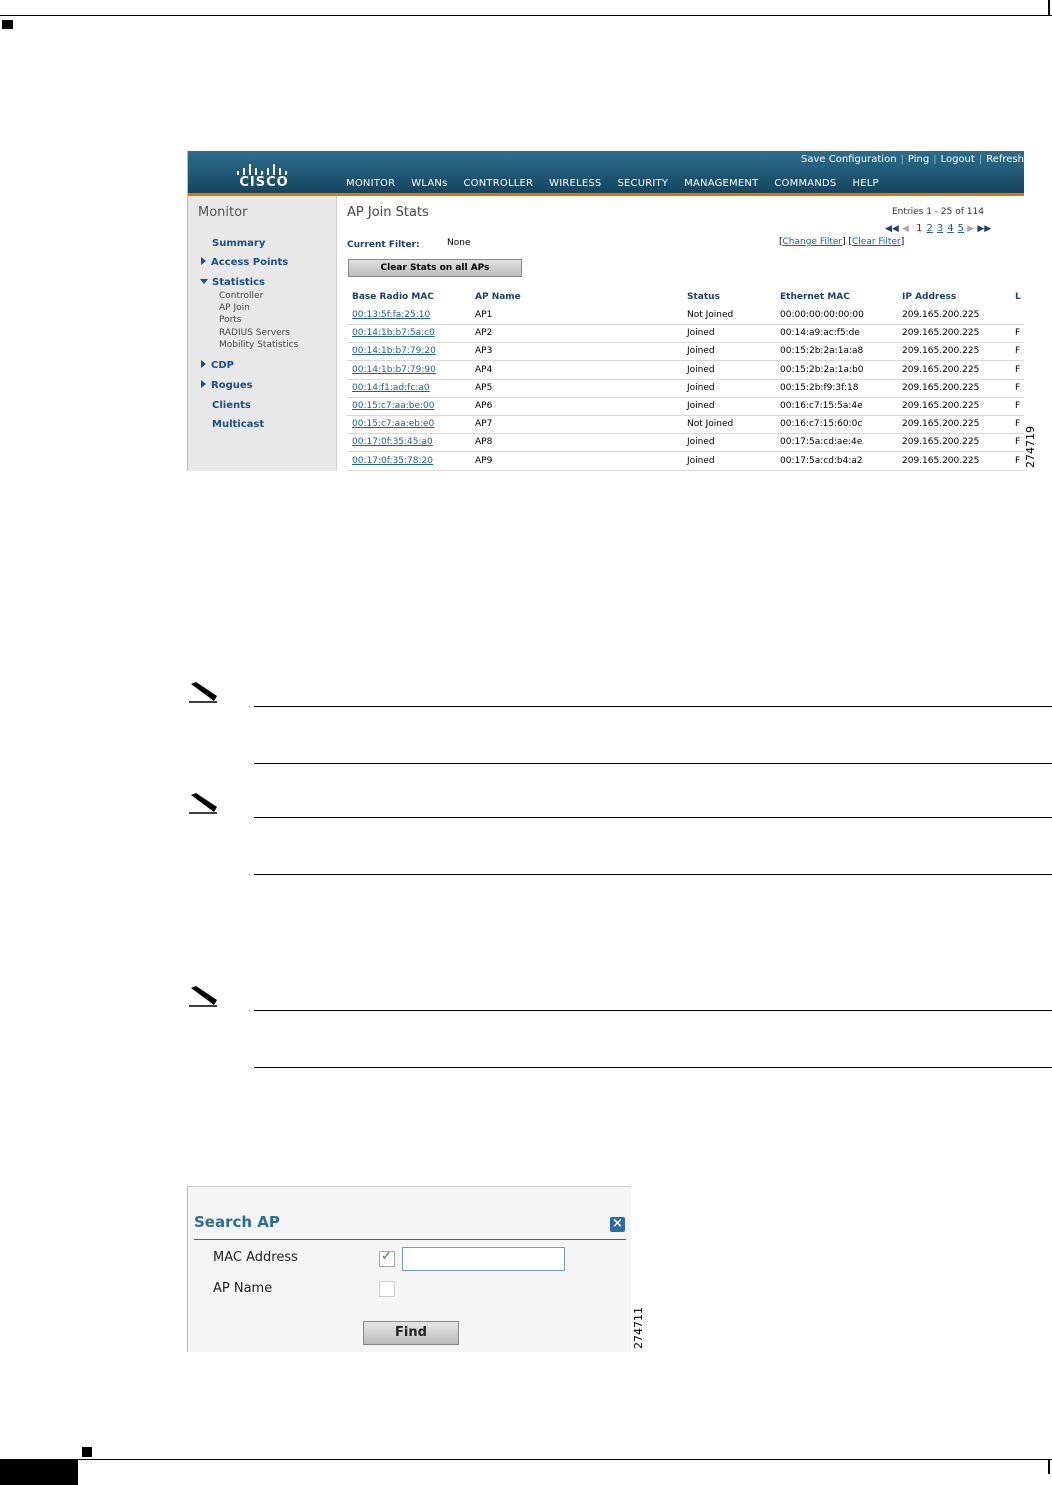 This screenshot has width=1052, height=1485. I want to click on nav-security: SECURITY, so click(642, 183).